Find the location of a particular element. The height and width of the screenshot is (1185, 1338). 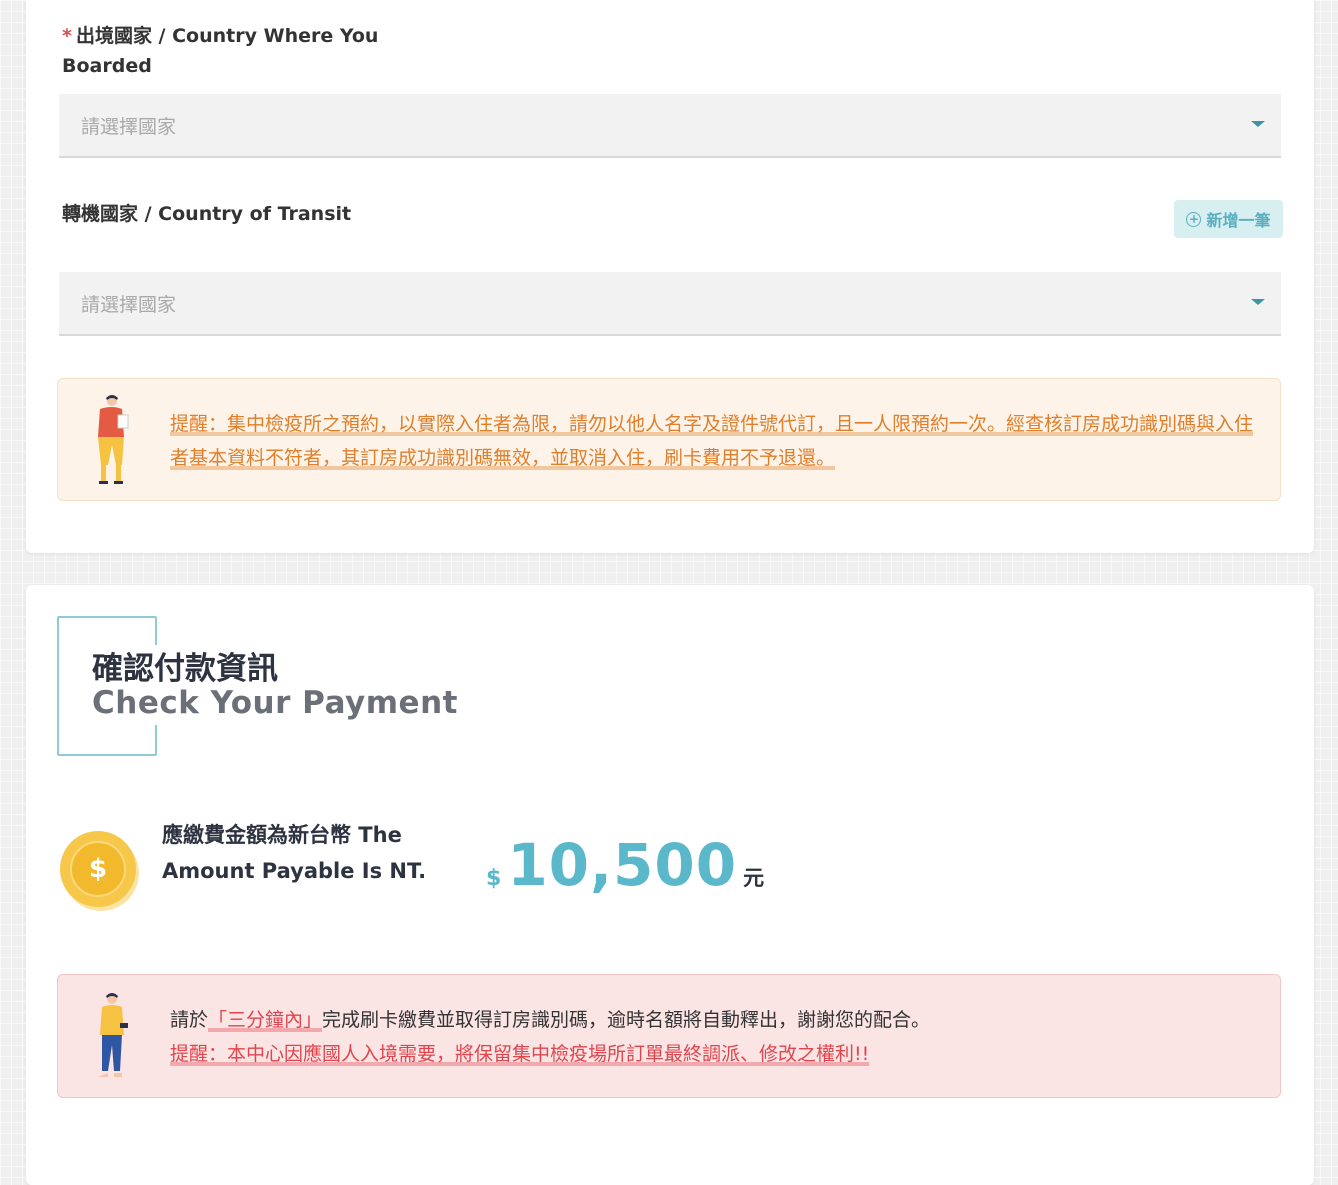

payment-notice-line1: 請於「三分鐘內」完成刷卡繳費並取得訂房識別碼，逾時名額將自動釋出，謝謝您的配合。 is located at coordinates (550, 1020).